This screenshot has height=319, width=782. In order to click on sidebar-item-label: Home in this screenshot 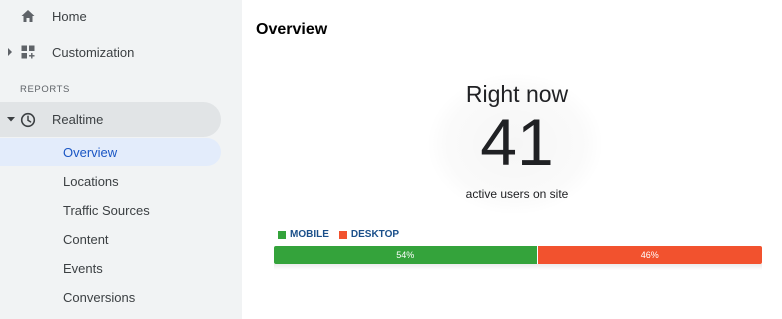, I will do `click(69, 16)`.